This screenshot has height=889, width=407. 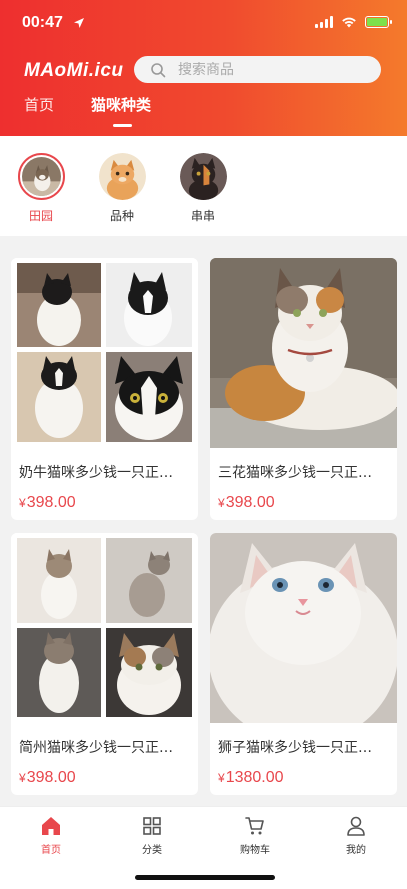 What do you see at coordinates (74, 70) in the screenshot?
I see `logo: MAoMi.icu` at bounding box center [74, 70].